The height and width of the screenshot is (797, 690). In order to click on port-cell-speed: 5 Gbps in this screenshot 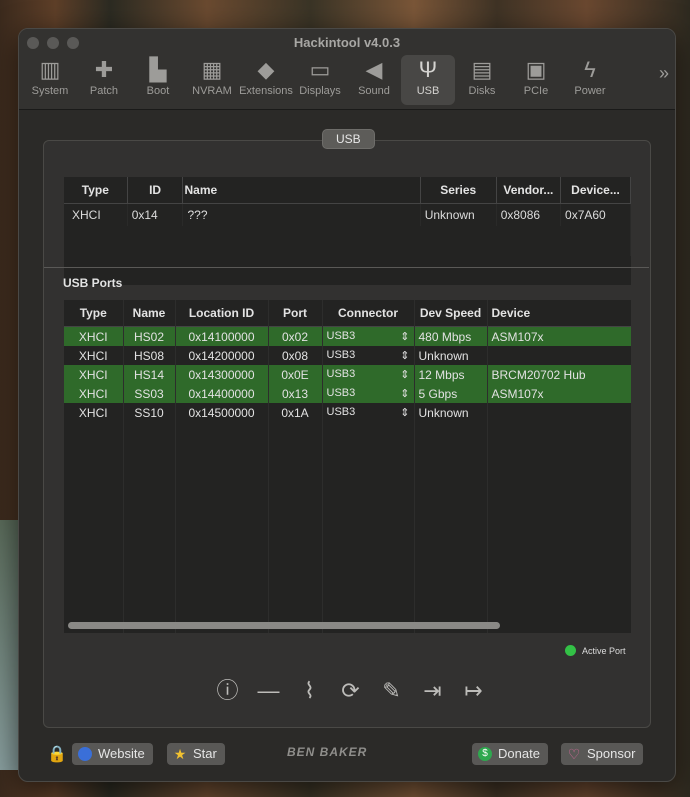, I will do `click(451, 393)`.